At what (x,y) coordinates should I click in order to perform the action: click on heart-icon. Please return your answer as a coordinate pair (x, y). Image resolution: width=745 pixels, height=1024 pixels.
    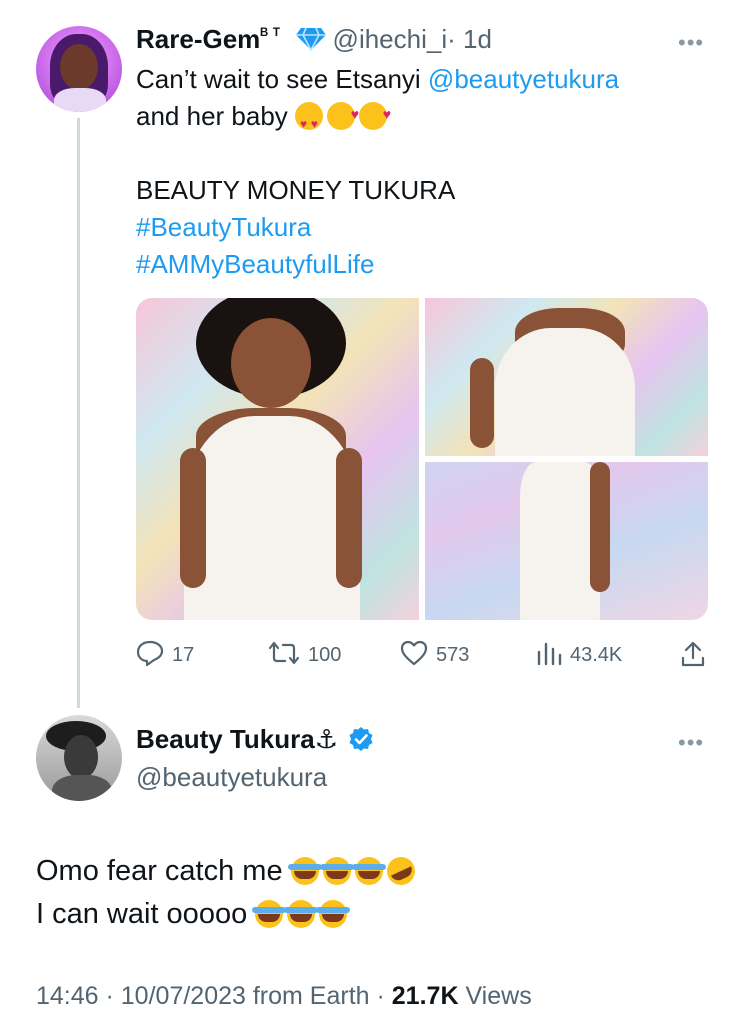
    Looking at the image, I should click on (414, 653).